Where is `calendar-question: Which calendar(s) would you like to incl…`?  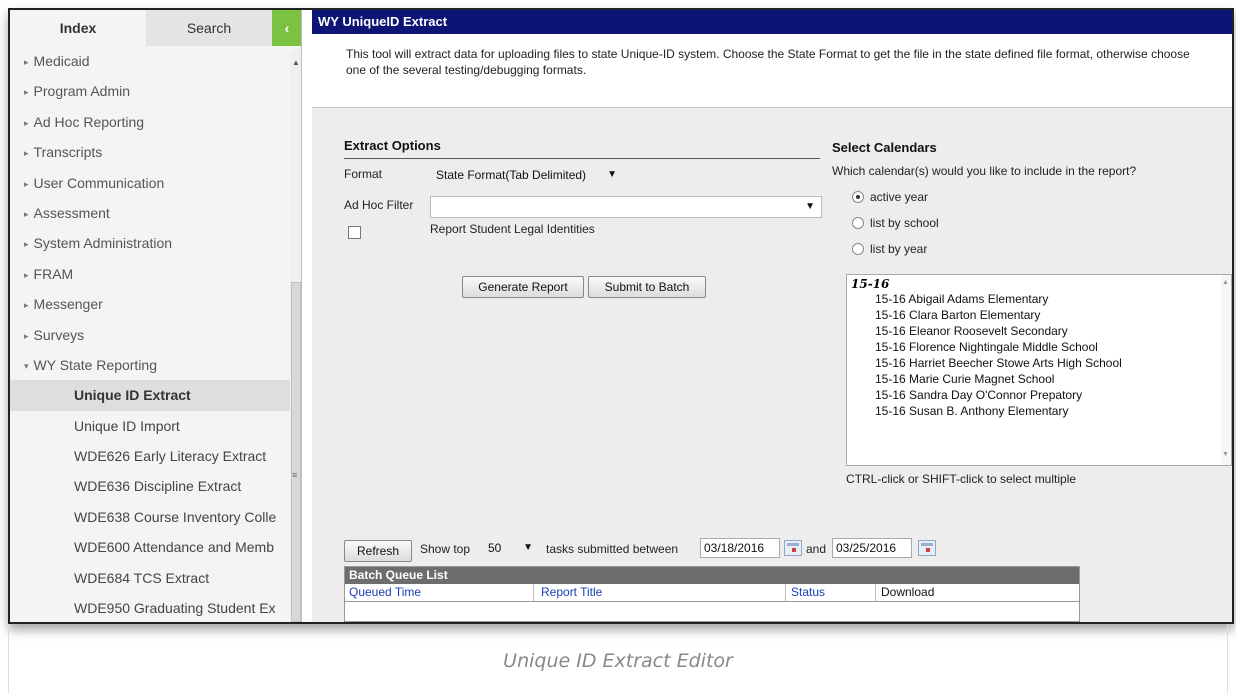
calendar-question: Which calendar(s) would you like to incl… is located at coordinates (984, 171).